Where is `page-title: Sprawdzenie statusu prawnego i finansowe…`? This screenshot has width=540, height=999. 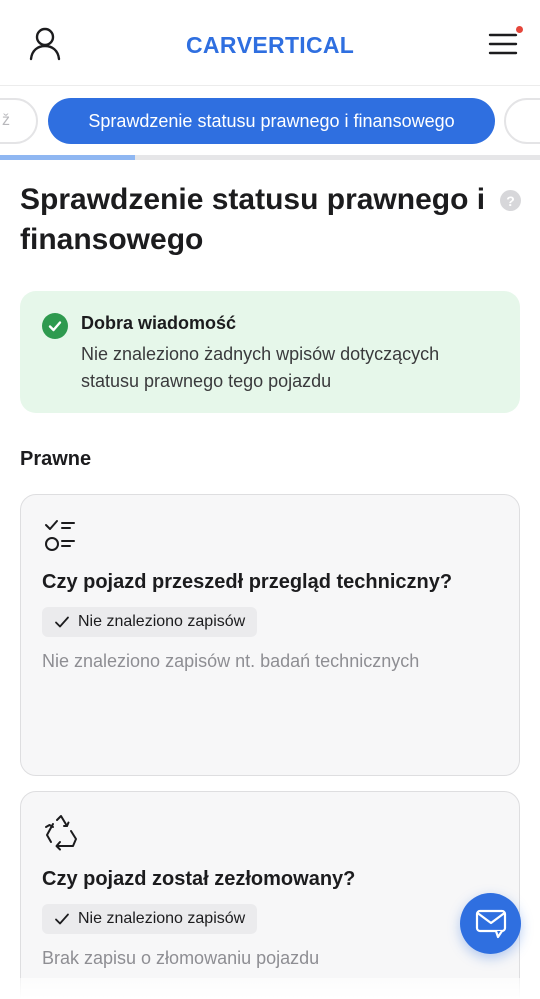 page-title: Sprawdzenie statusu prawnego i finansowe… is located at coordinates (253, 219).